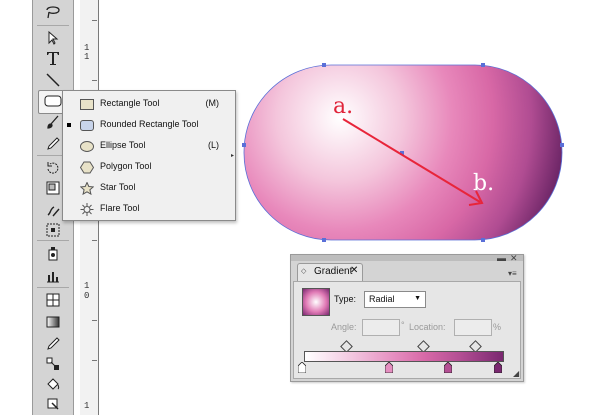  What do you see at coordinates (404, 356) in the screenshot?
I see `gradient-slider-bar` at bounding box center [404, 356].